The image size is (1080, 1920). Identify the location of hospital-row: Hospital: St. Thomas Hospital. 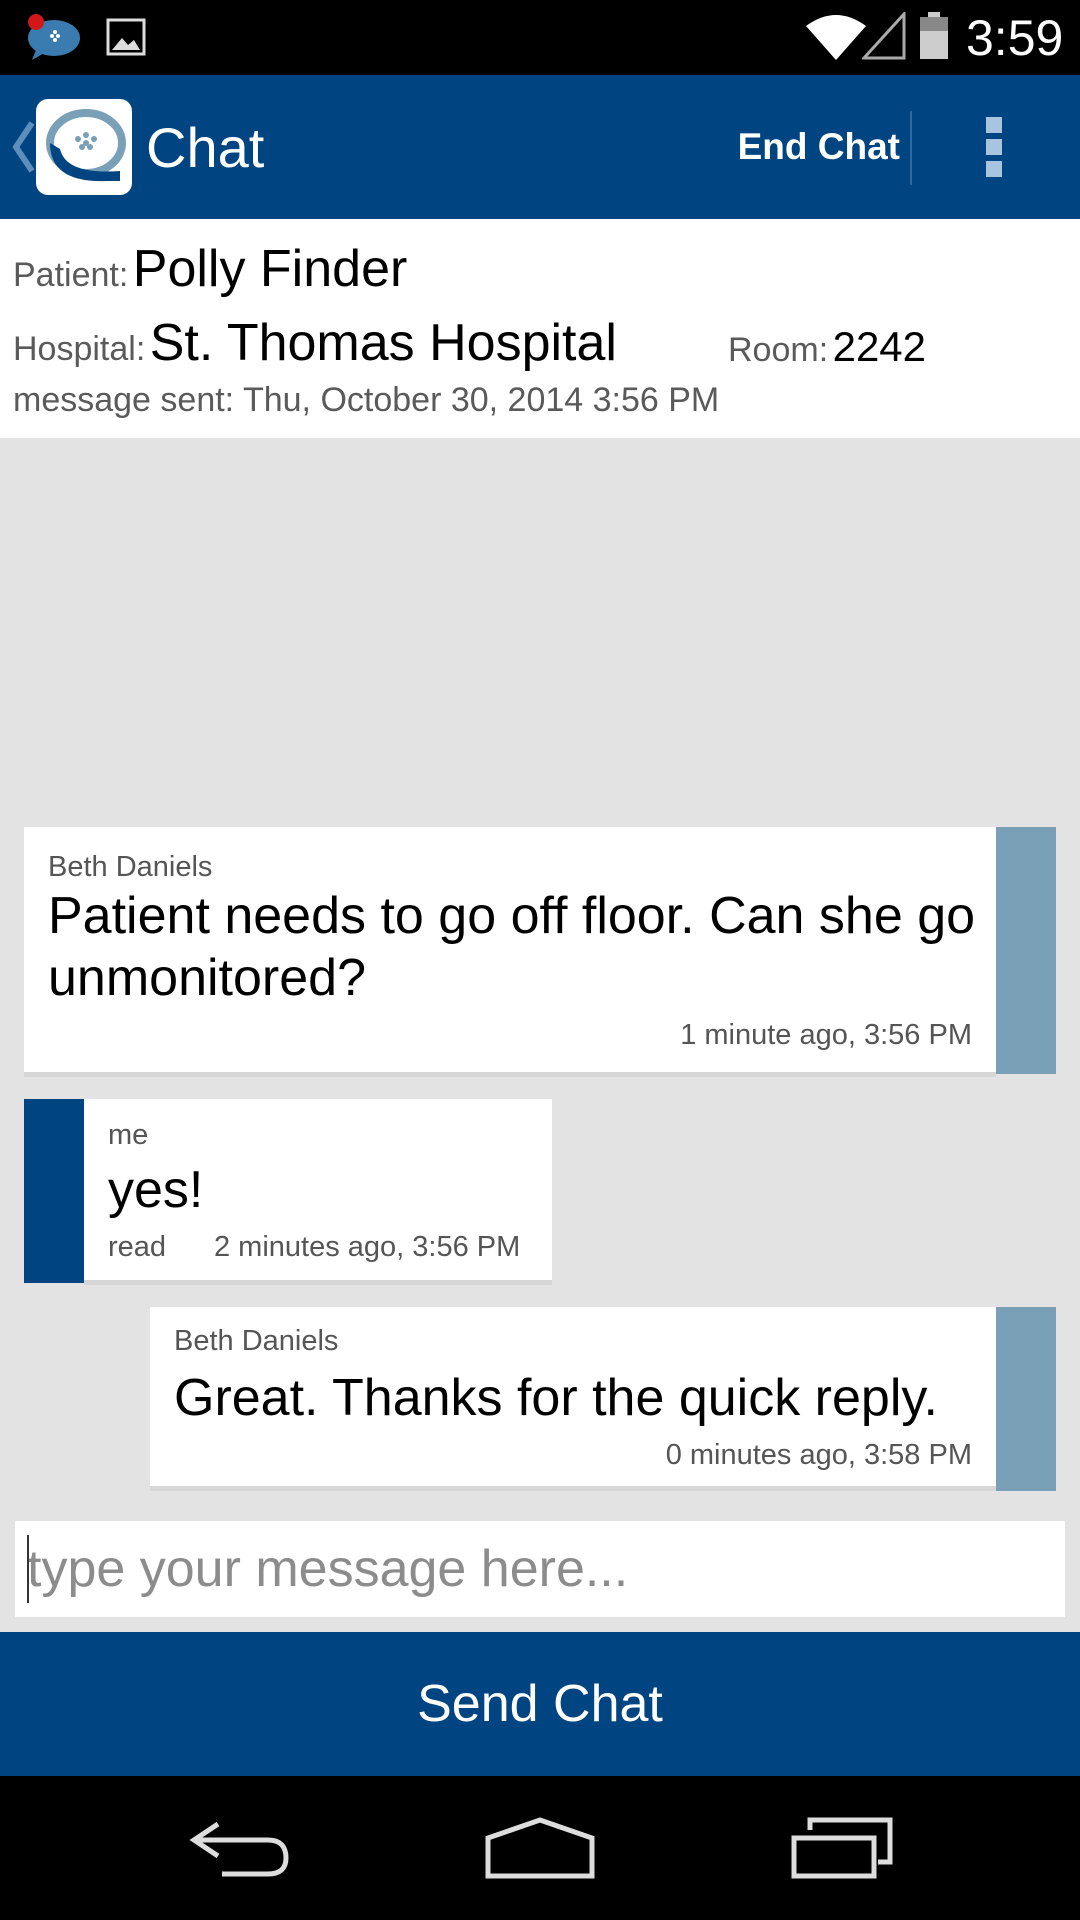
(315, 343).